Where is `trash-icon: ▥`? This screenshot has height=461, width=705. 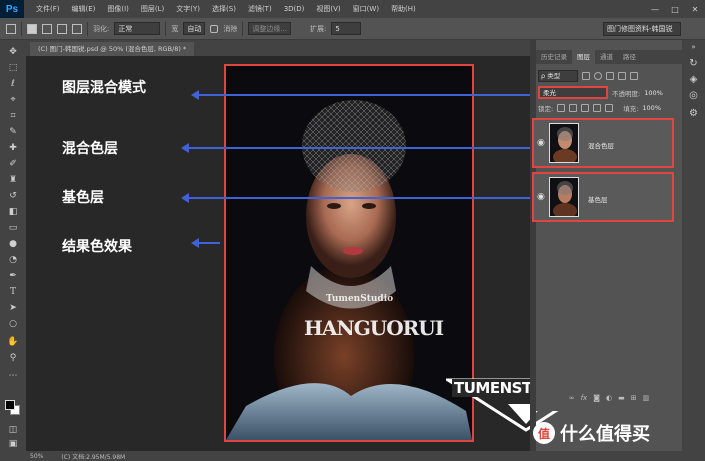 trash-icon: ▥ is located at coordinates (646, 398).